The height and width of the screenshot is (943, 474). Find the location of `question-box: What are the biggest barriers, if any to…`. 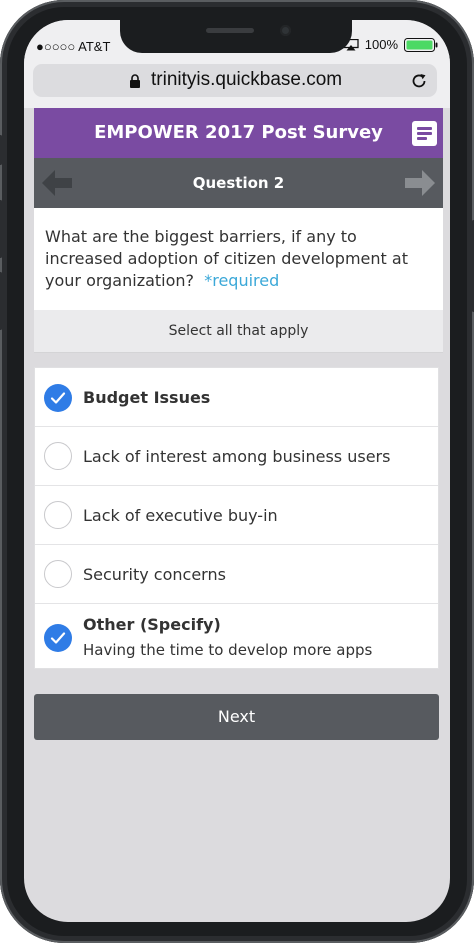

question-box: What are the biggest barriers, if any to… is located at coordinates (238, 259).